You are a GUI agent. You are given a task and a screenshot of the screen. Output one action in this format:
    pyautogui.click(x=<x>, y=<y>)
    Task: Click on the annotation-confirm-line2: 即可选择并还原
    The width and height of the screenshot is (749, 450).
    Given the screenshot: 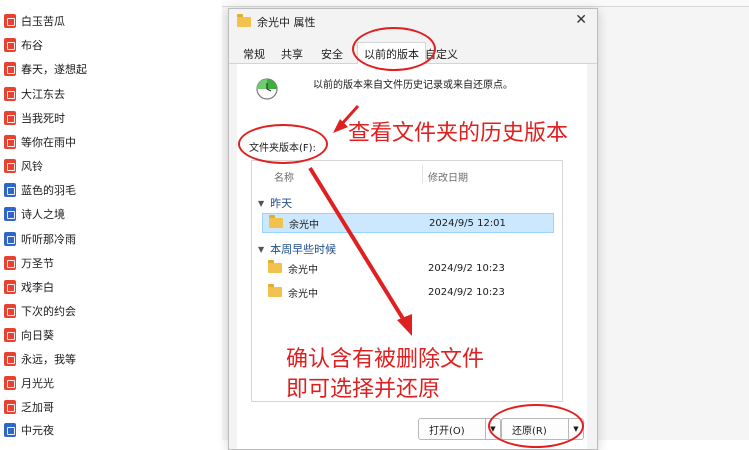 What is the action you would take?
    pyautogui.click(x=363, y=389)
    